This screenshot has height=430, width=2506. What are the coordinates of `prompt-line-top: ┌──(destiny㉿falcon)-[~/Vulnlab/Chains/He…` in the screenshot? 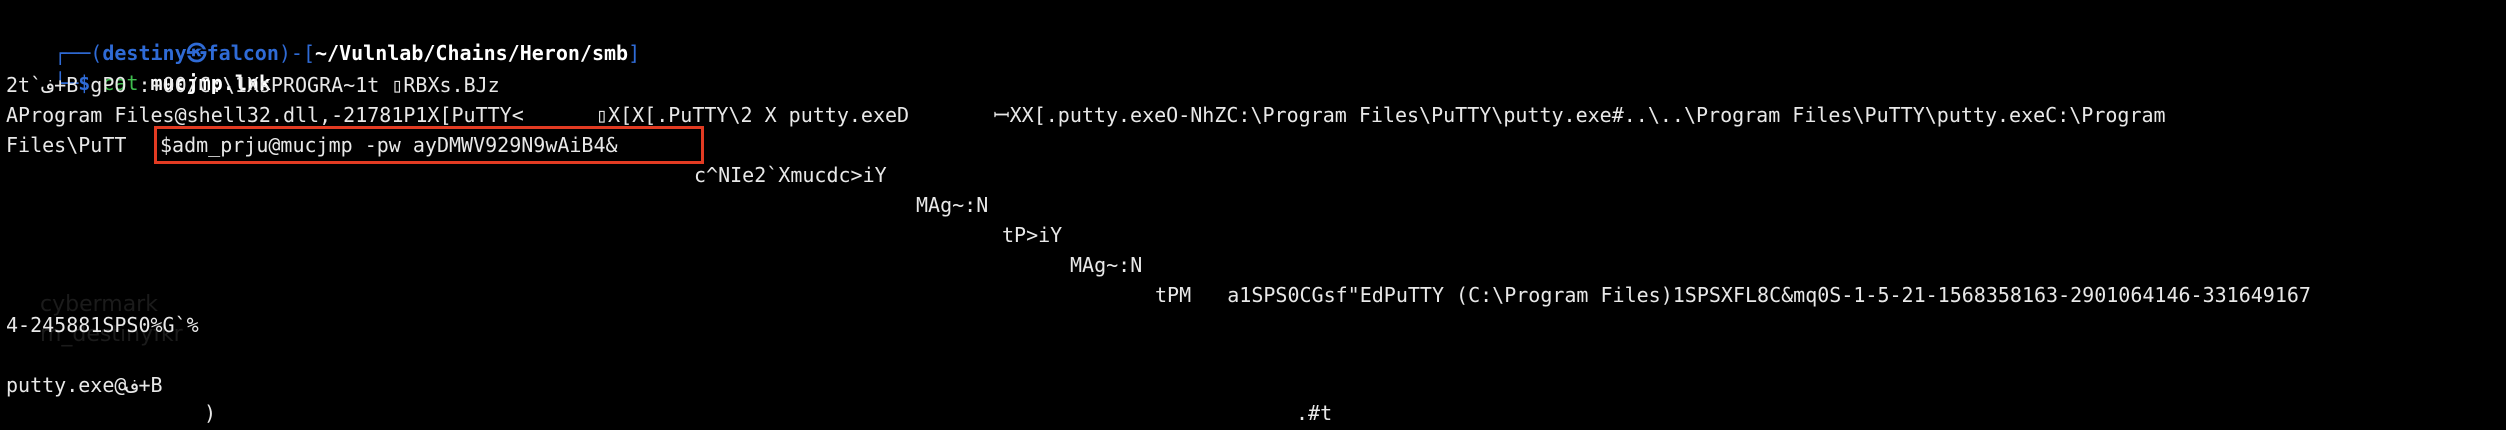 It's located at (323, 36).